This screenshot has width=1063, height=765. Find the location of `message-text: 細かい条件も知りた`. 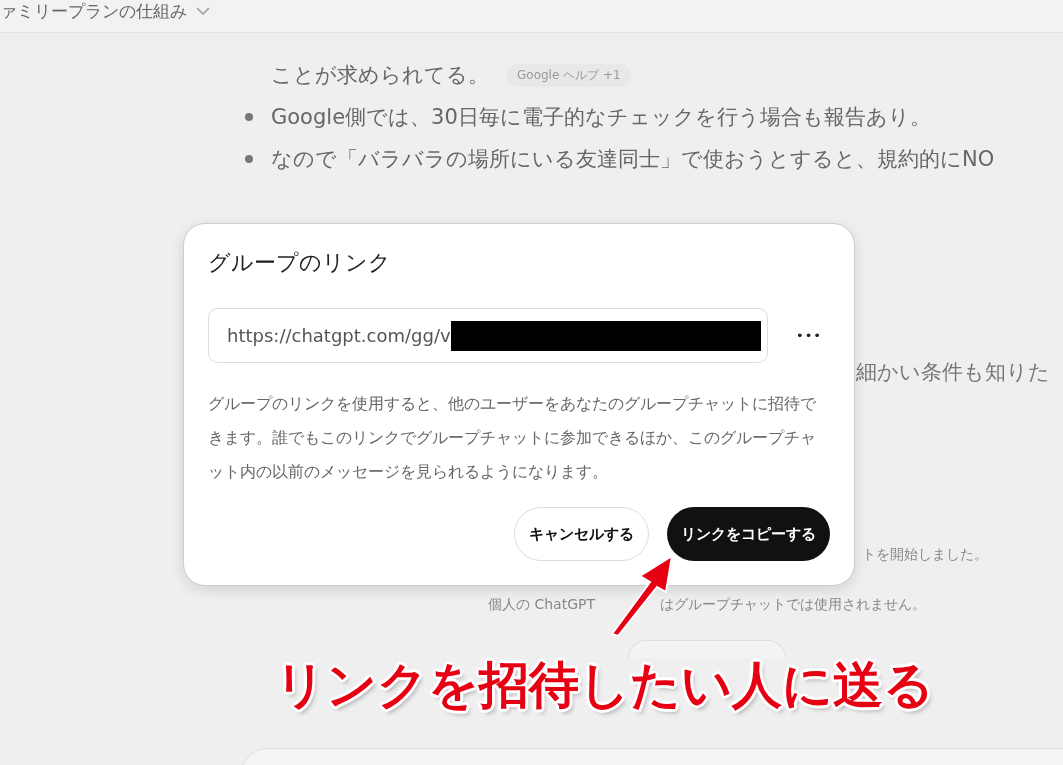

message-text: 細かい条件も知りた is located at coordinates (953, 372).